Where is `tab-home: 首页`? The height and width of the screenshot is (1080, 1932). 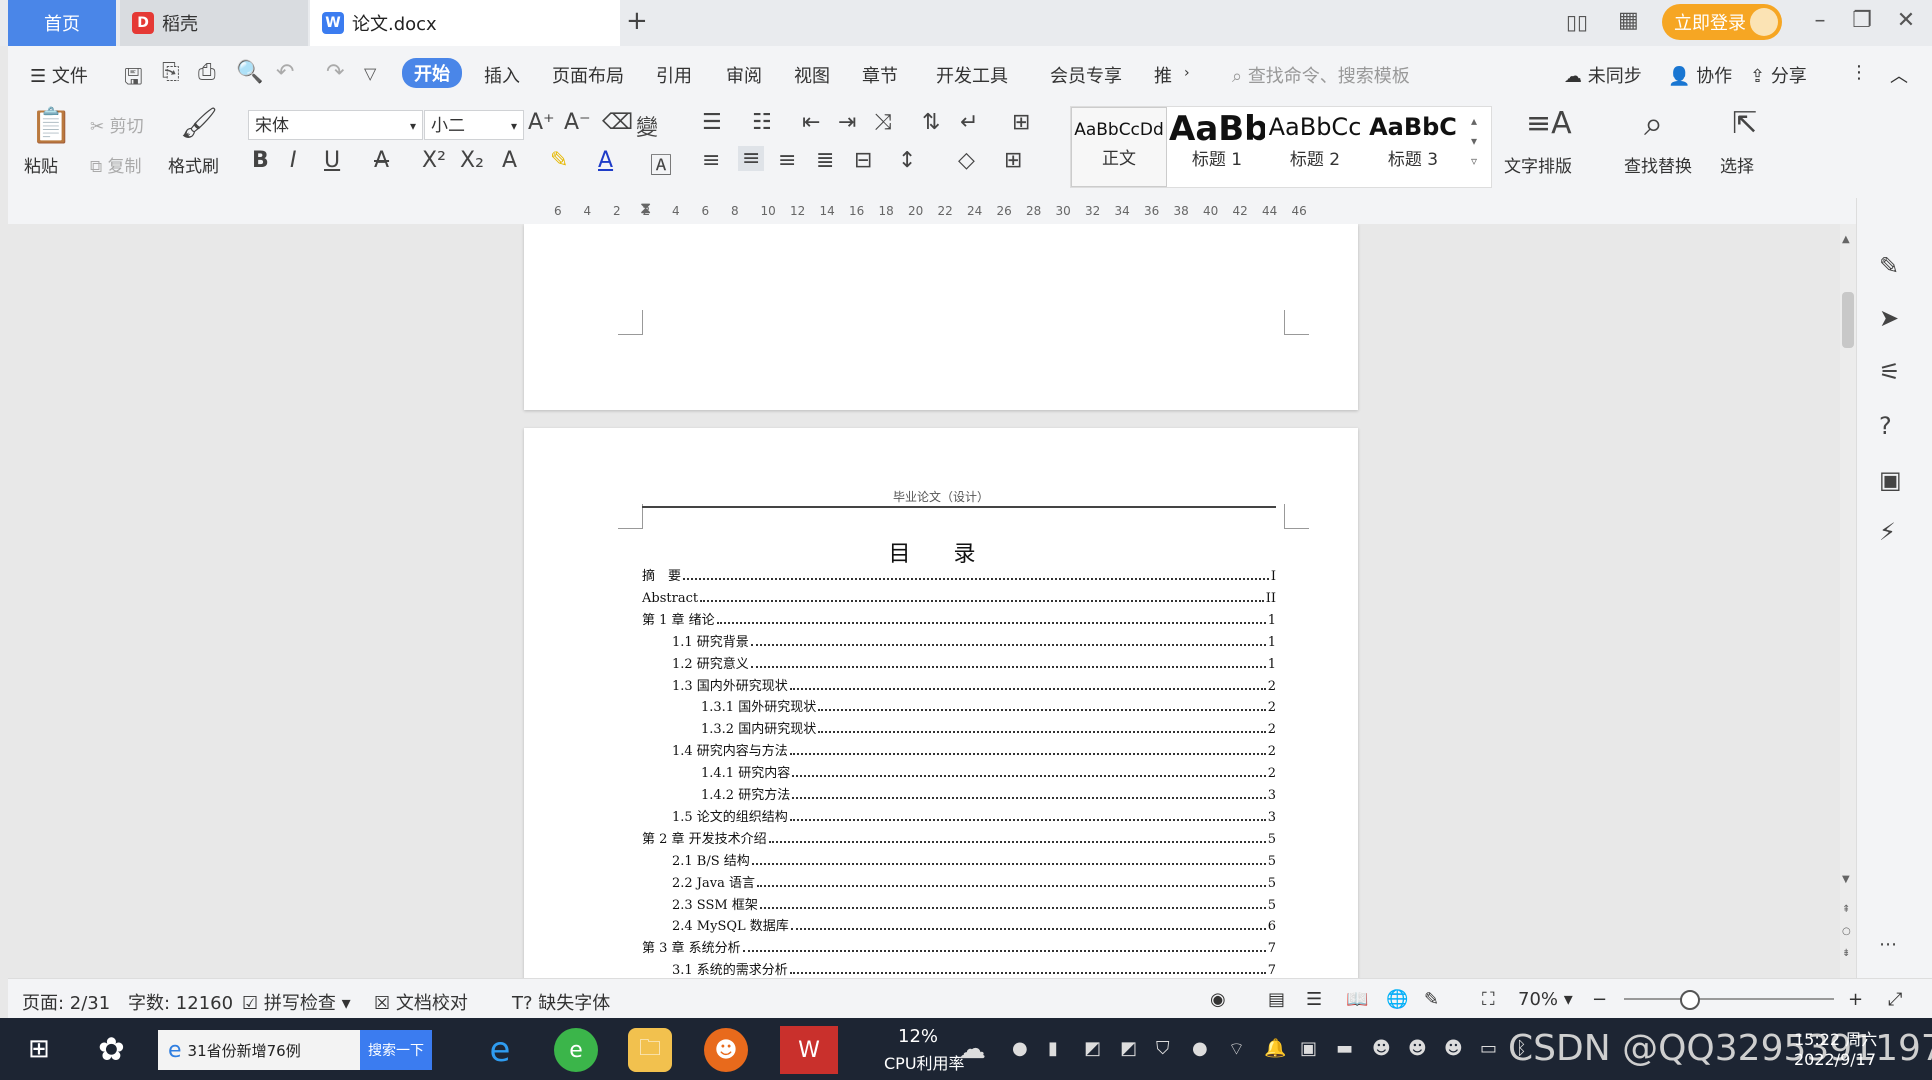 tab-home: 首页 is located at coordinates (62, 23).